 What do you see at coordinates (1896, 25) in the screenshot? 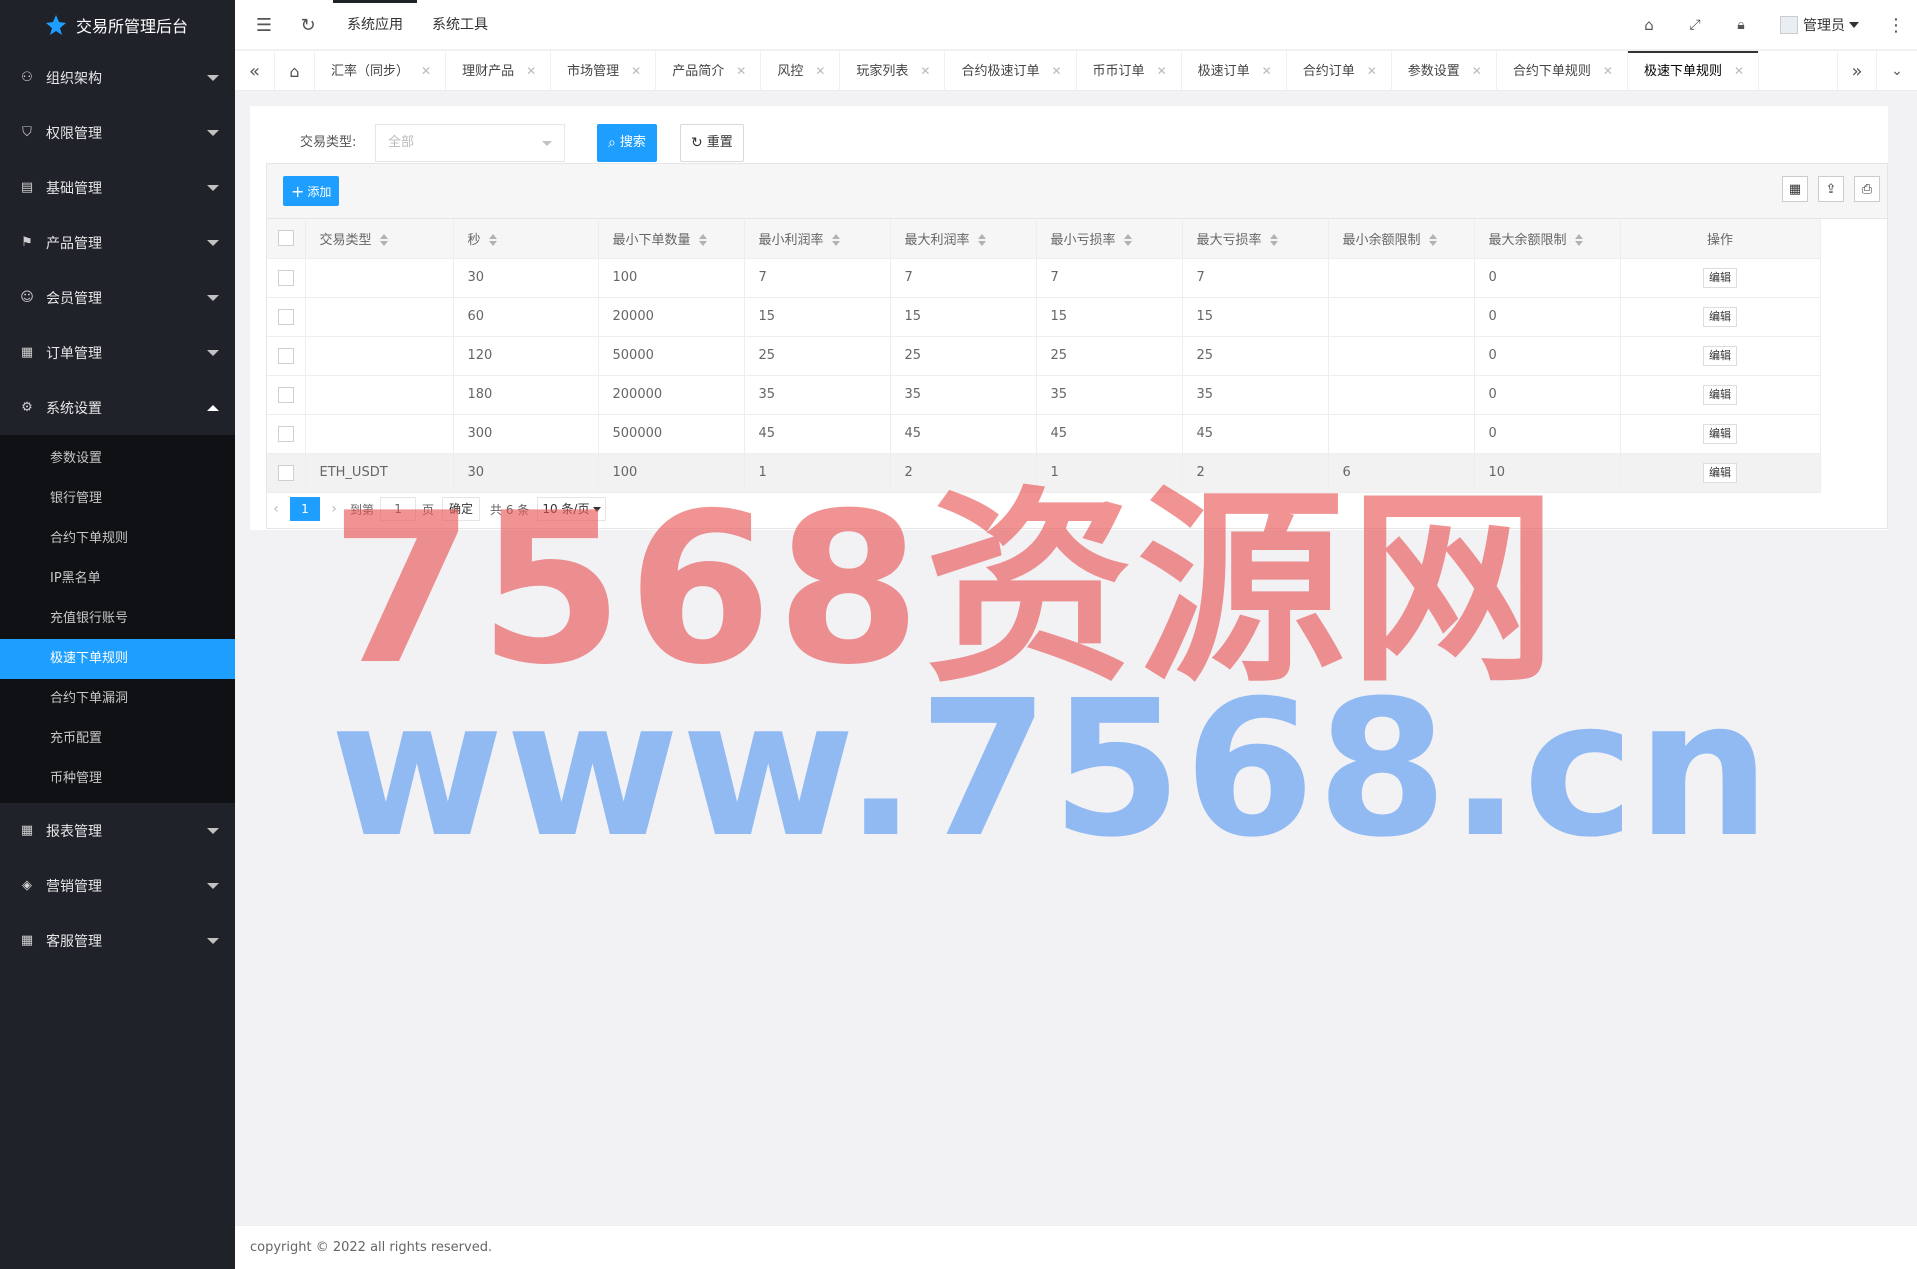
I see `more-icon: ⋮` at bounding box center [1896, 25].